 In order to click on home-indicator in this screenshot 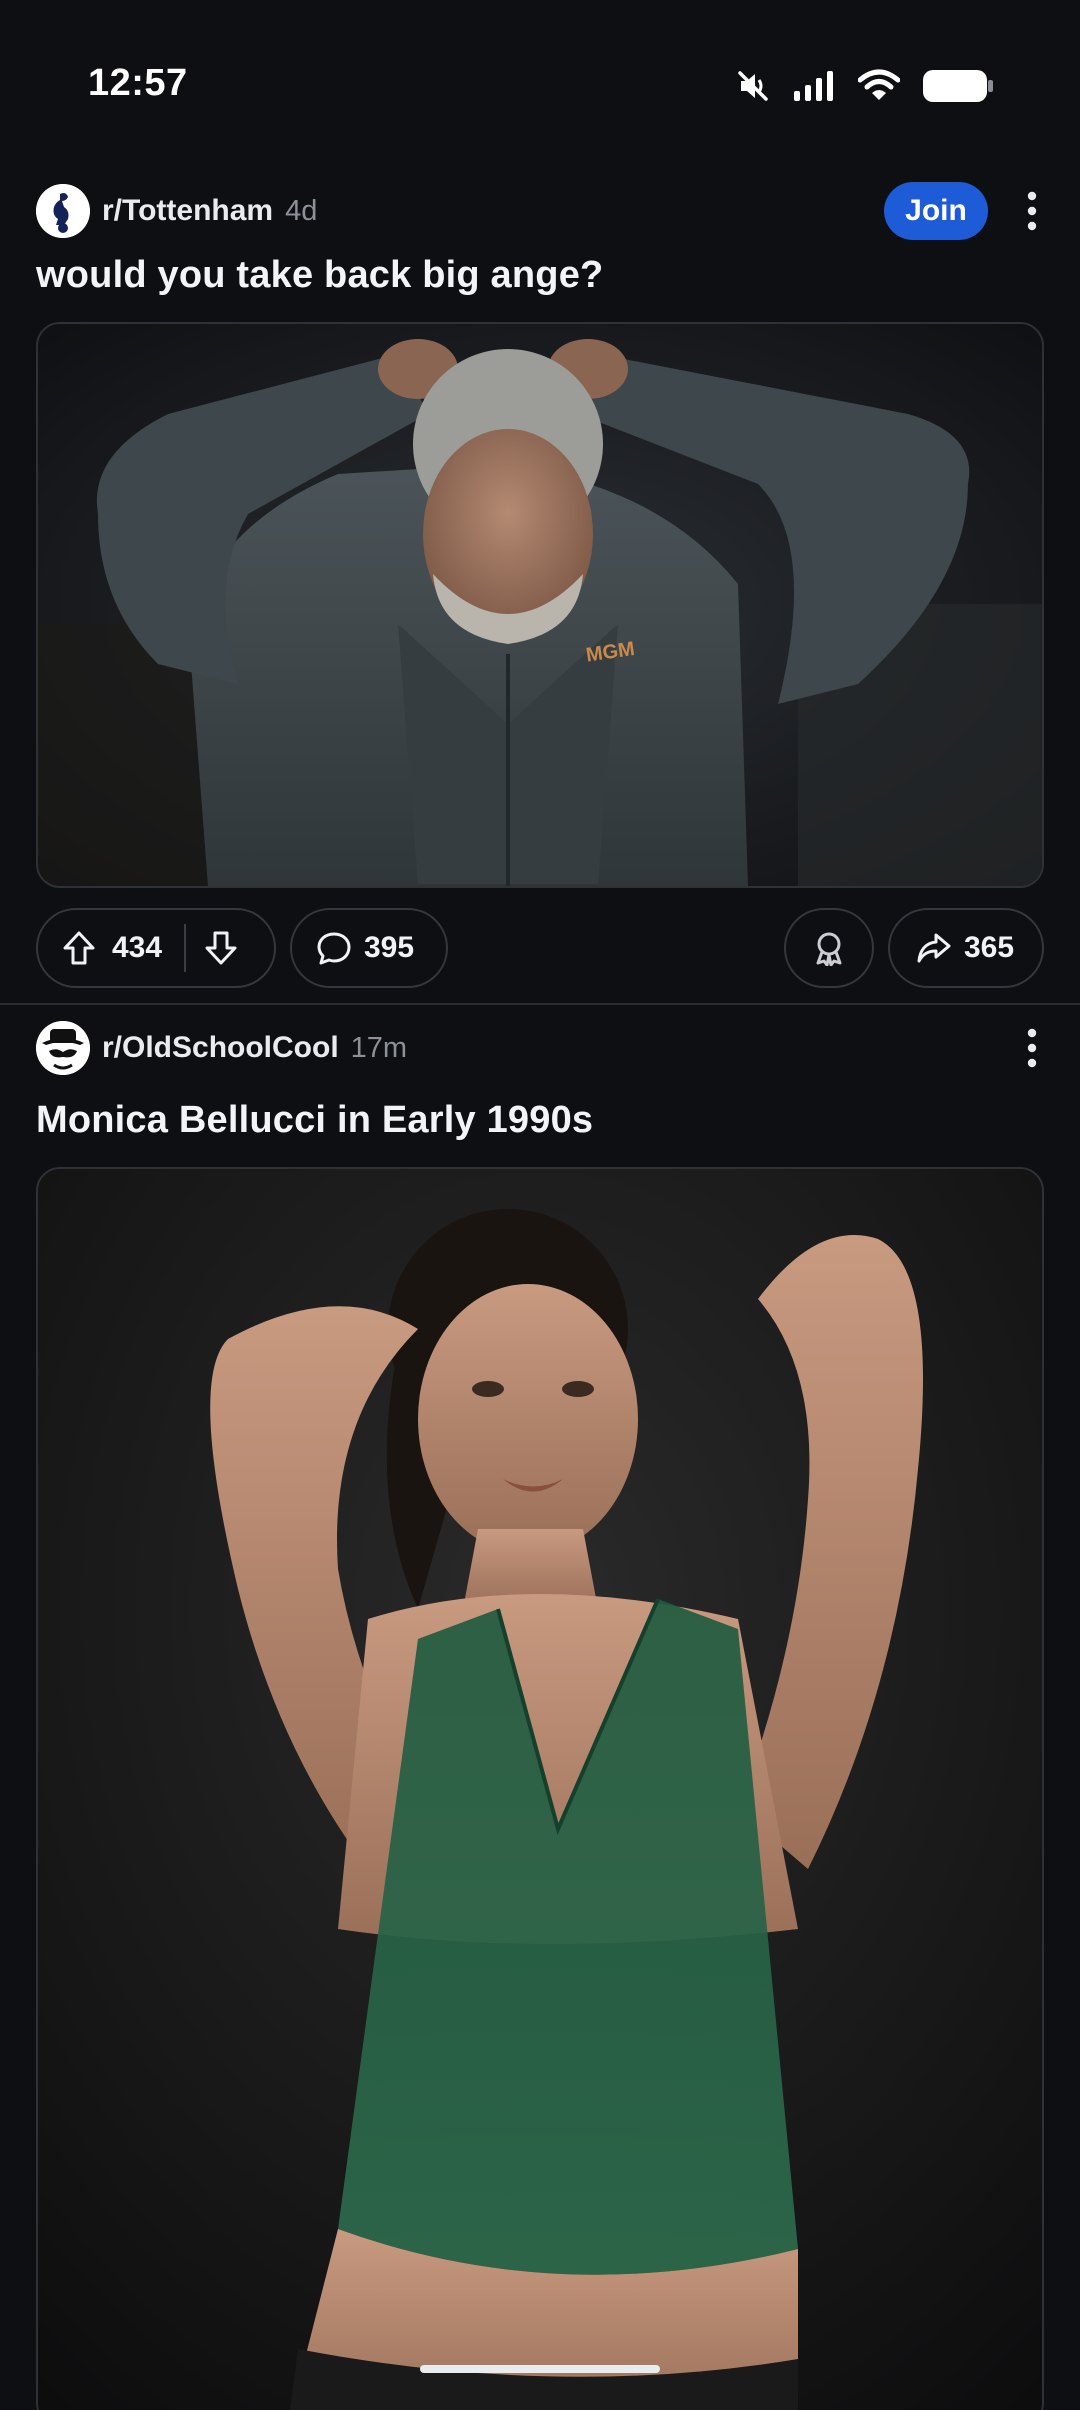, I will do `click(540, 2369)`.